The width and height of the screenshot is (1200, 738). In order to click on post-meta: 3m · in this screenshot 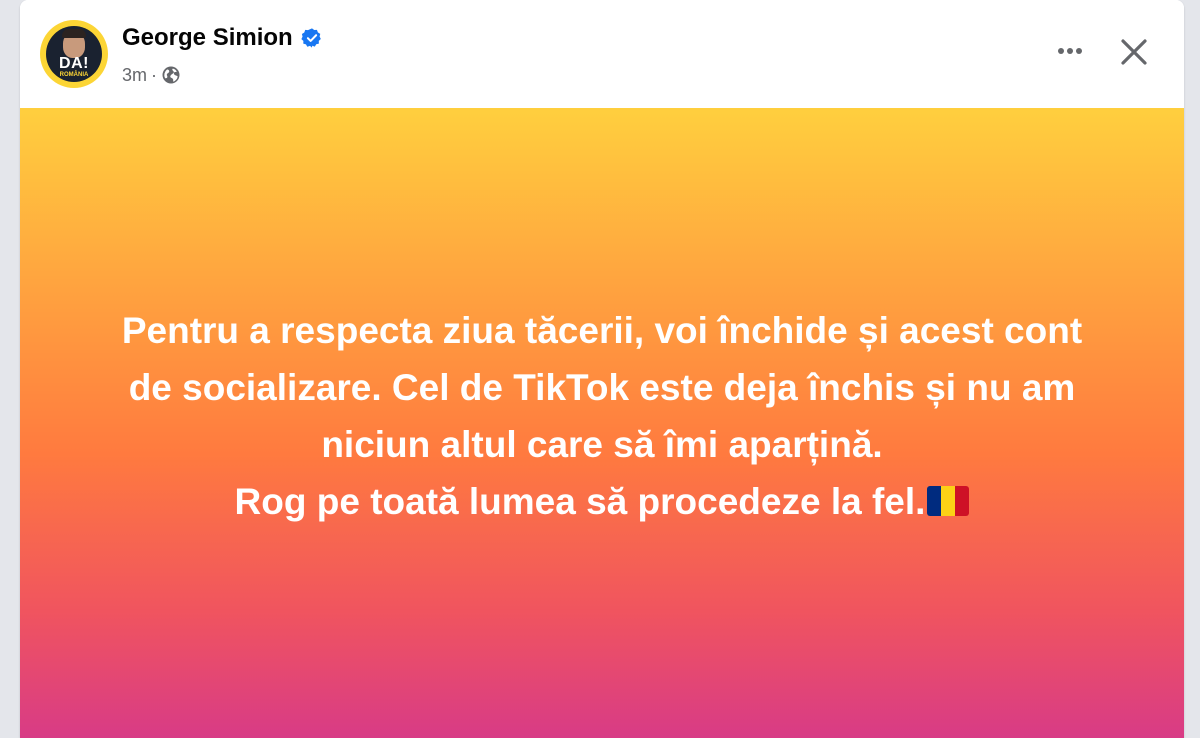, I will do `click(151, 75)`.